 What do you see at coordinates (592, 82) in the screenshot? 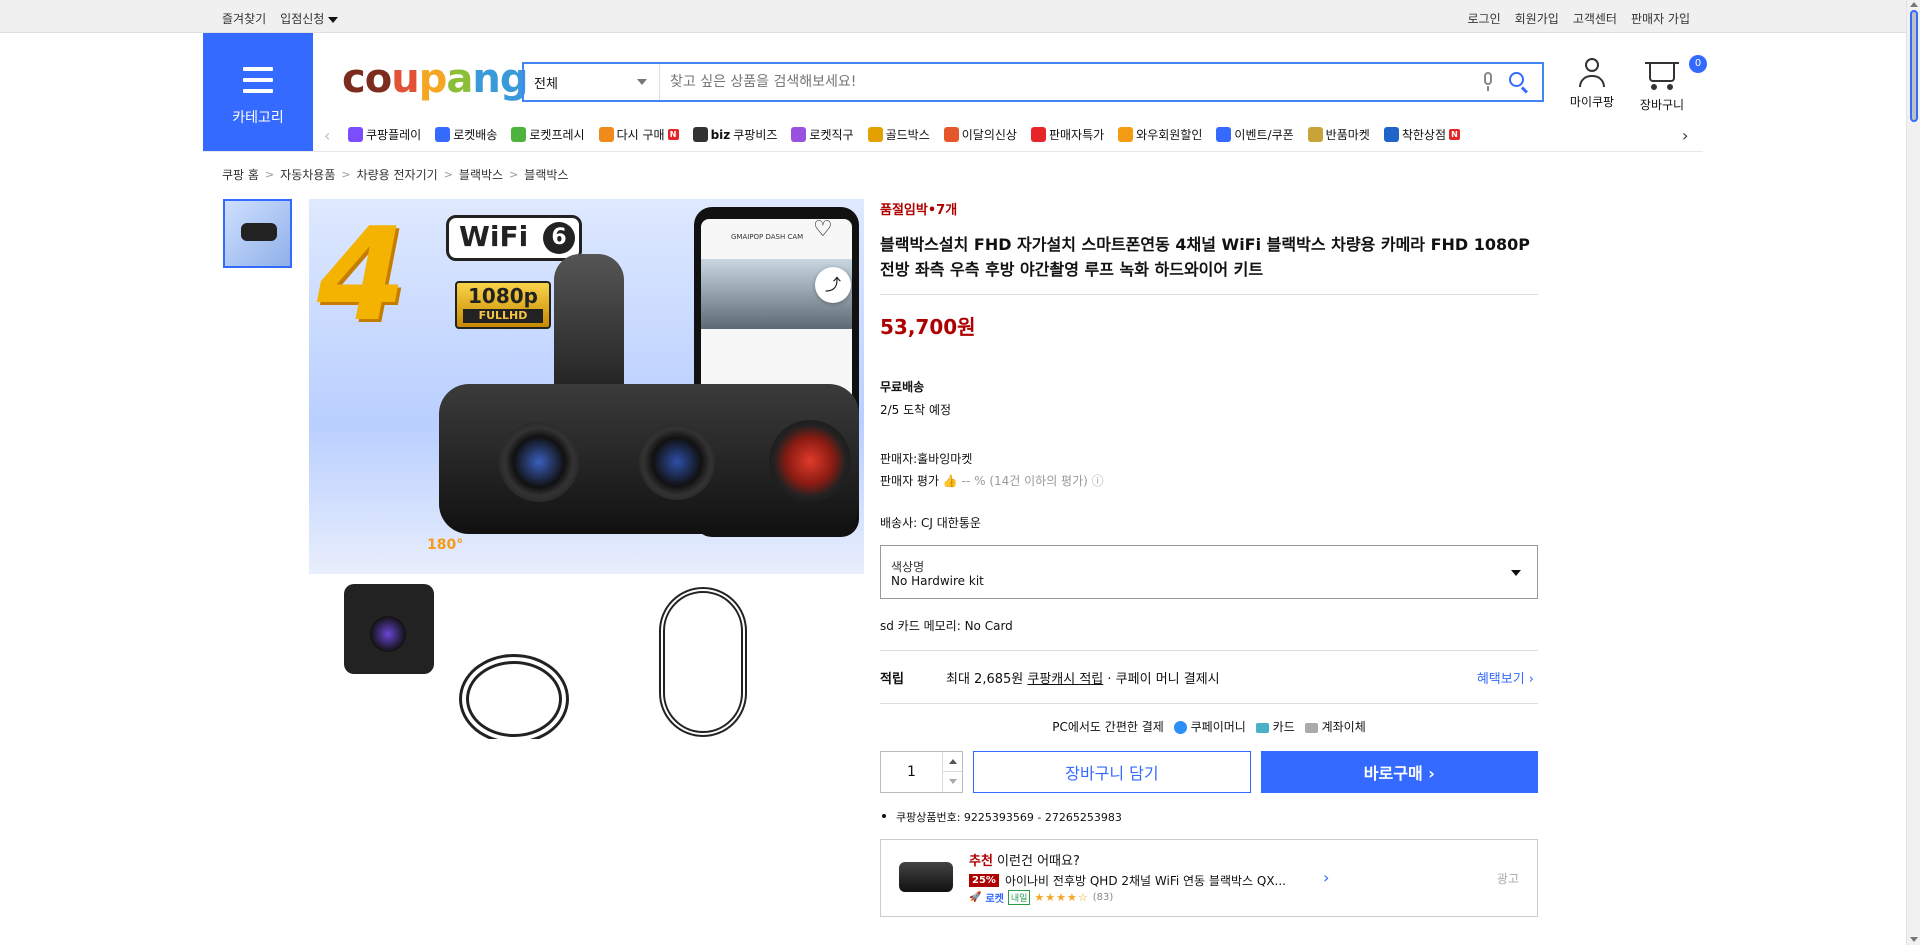
I see `search-scope-select: 전체` at bounding box center [592, 82].